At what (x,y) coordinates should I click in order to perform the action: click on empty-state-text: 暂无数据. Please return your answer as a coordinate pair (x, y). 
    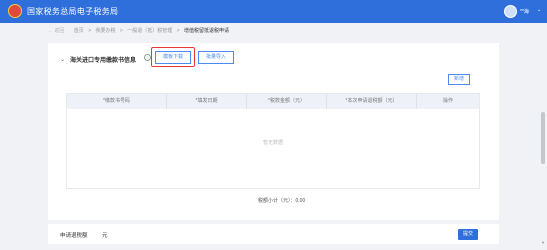
    Looking at the image, I should click on (272, 143).